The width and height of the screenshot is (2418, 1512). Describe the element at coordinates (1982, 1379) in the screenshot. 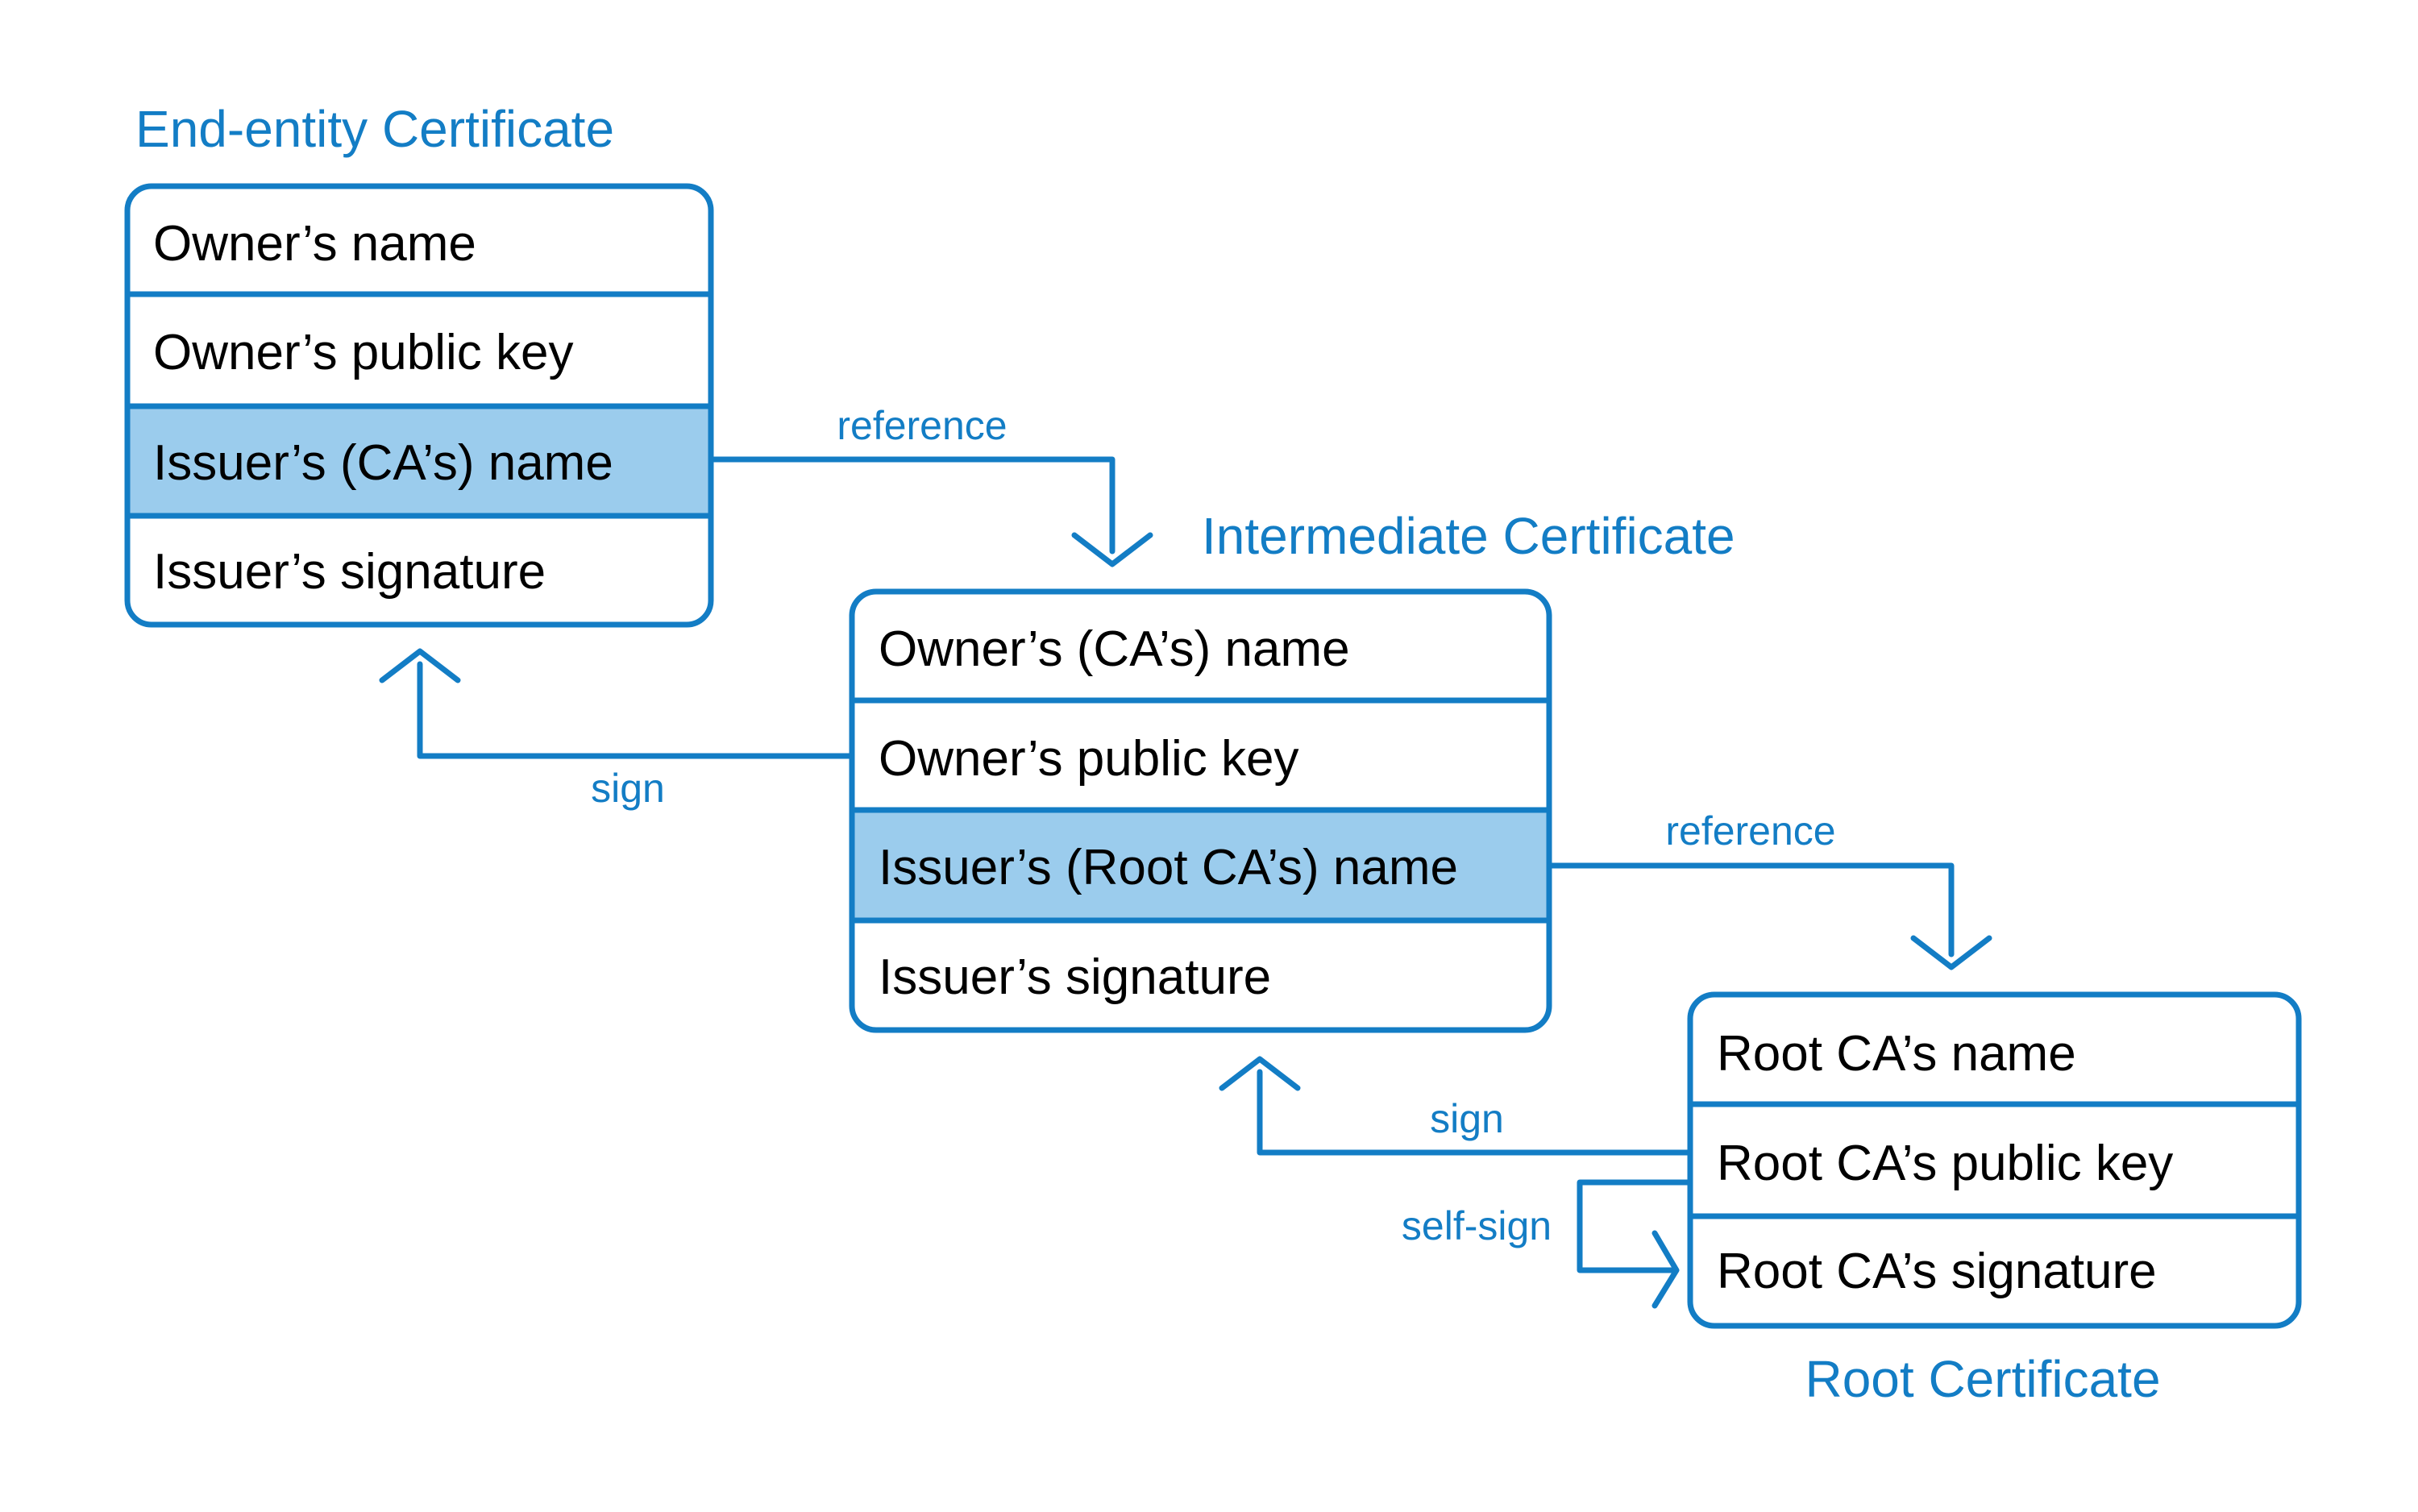

I see `root-title: Root Certificate` at that location.